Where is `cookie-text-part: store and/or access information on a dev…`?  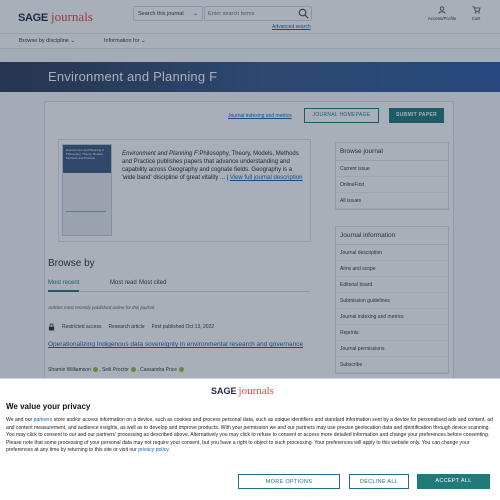 cookie-text-part: store and/or access information on a dev… is located at coordinates (249, 427).